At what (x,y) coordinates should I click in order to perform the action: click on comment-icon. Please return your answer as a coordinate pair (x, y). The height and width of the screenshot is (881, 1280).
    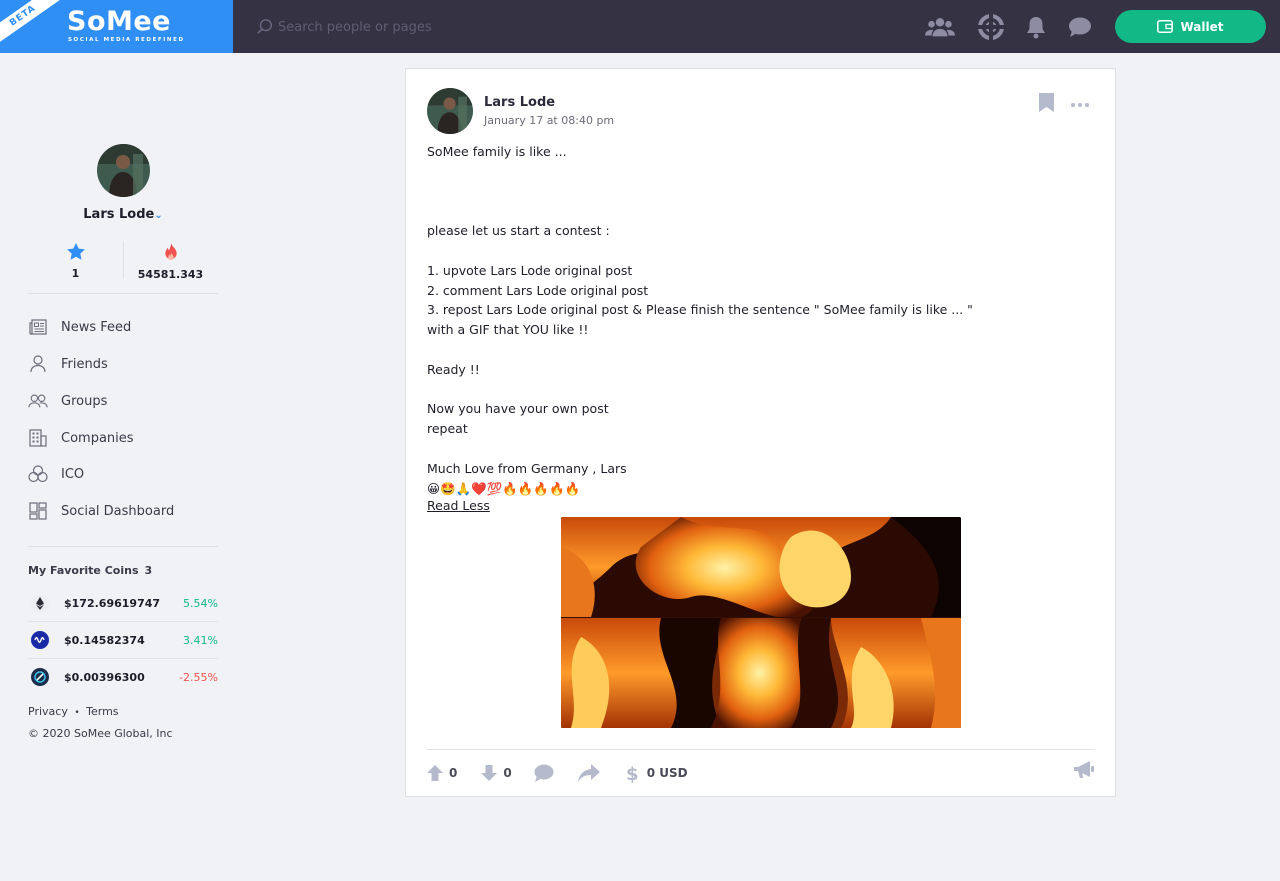
    Looking at the image, I should click on (544, 773).